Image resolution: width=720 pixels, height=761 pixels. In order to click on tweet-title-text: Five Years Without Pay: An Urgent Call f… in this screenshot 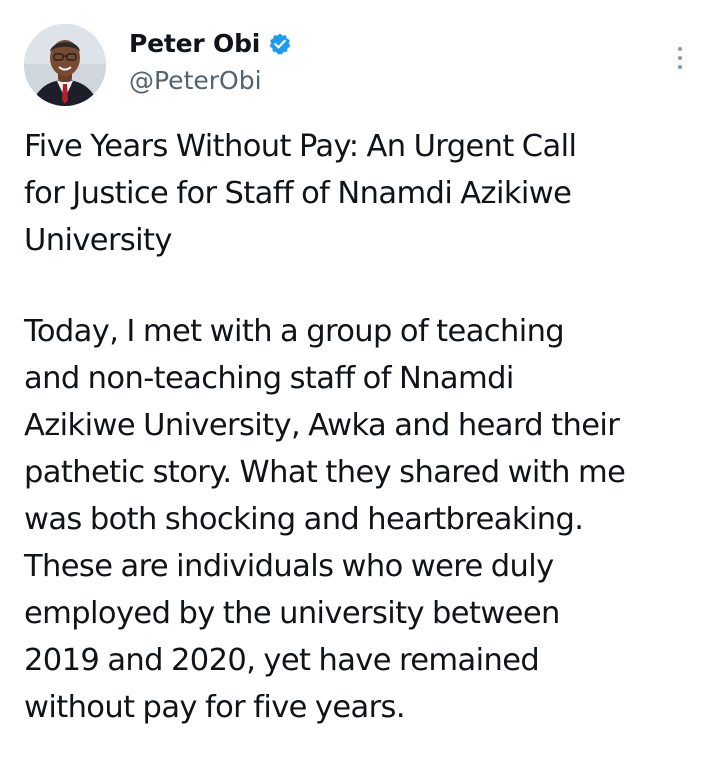, I will do `click(300, 193)`.